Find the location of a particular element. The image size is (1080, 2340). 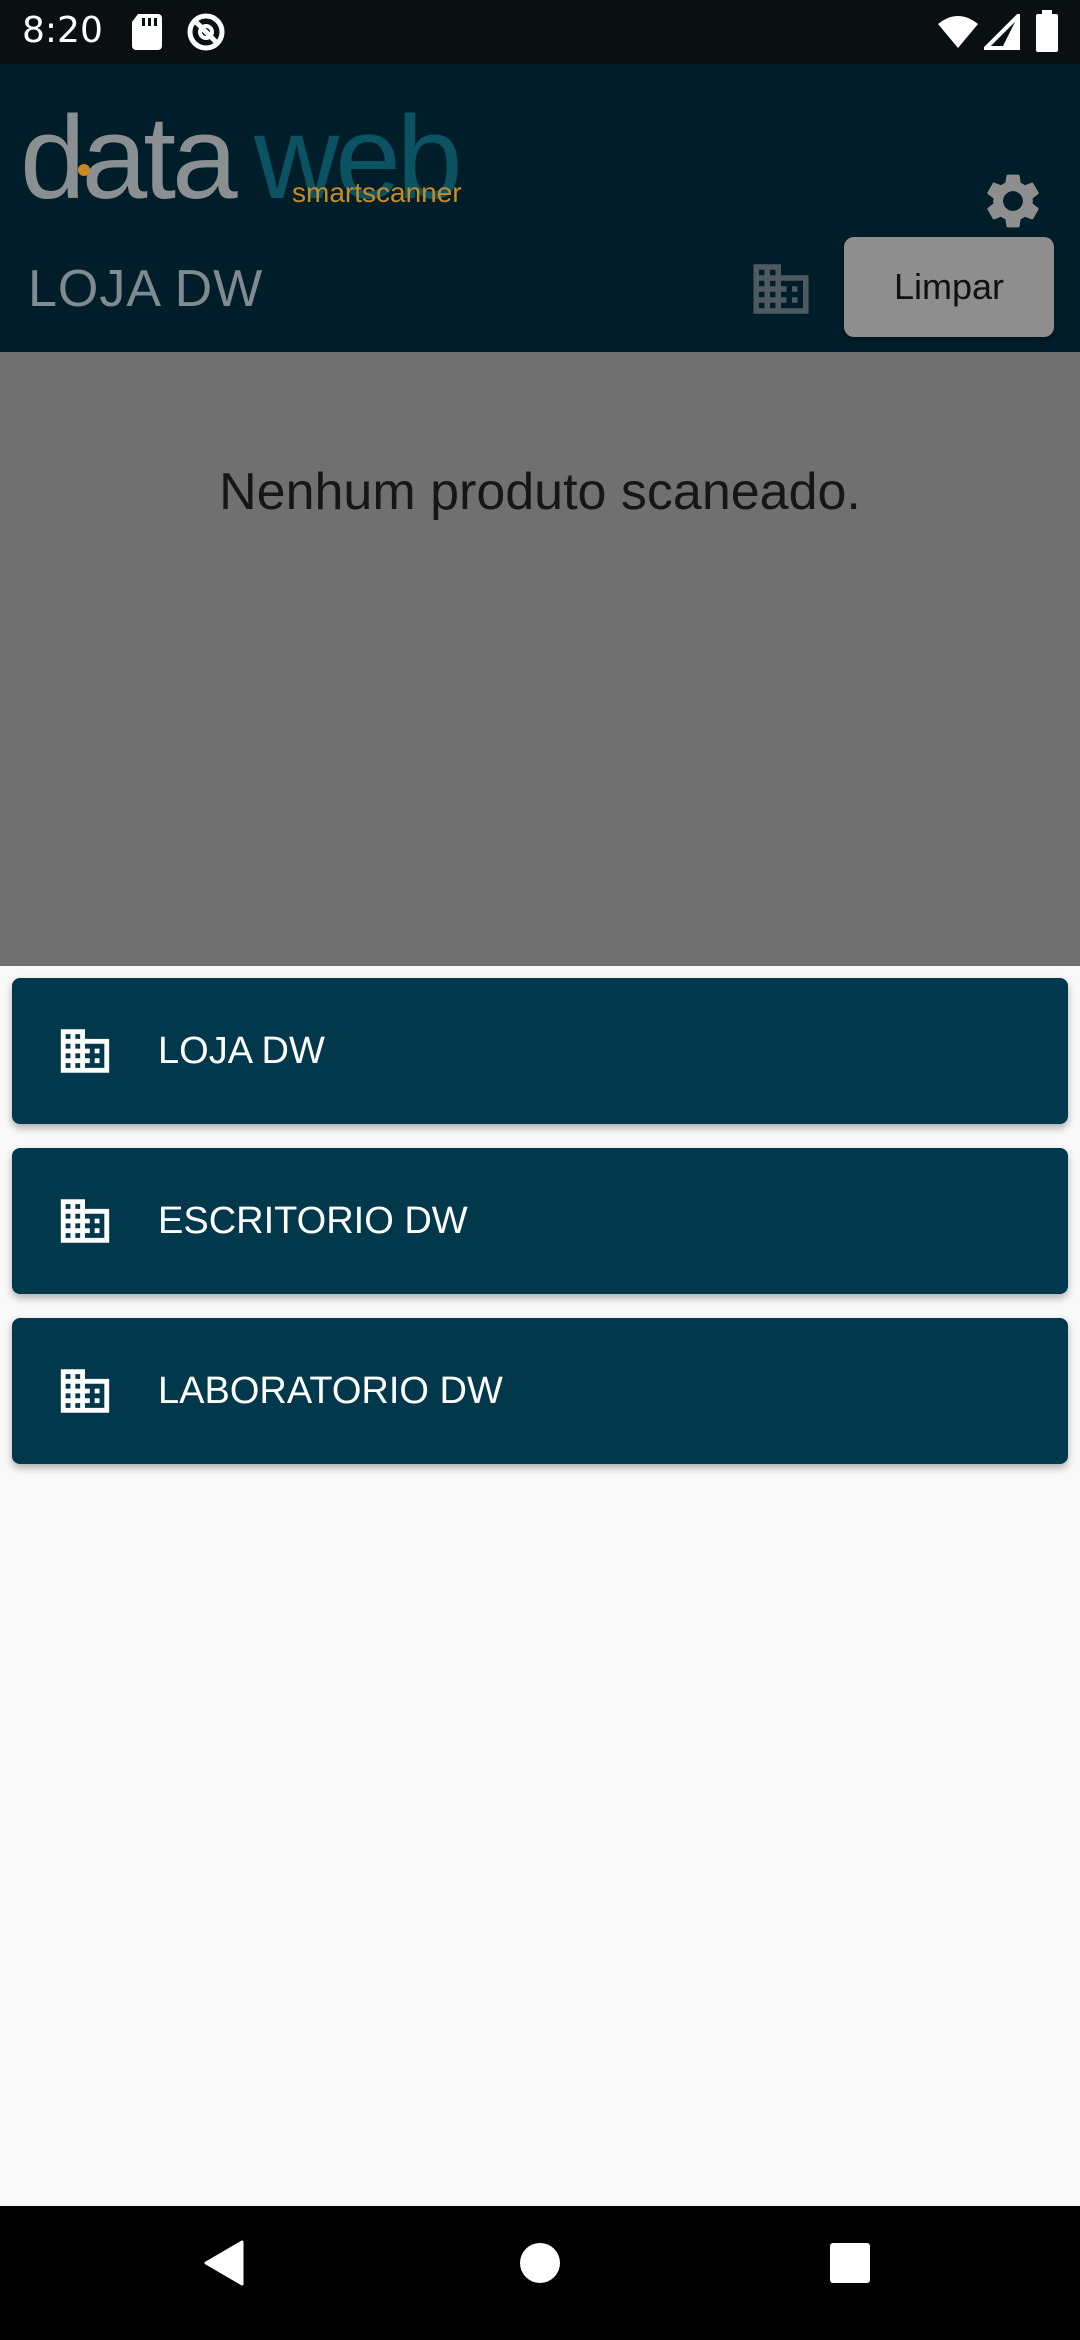

svg-text: data is located at coordinates (129, 158).